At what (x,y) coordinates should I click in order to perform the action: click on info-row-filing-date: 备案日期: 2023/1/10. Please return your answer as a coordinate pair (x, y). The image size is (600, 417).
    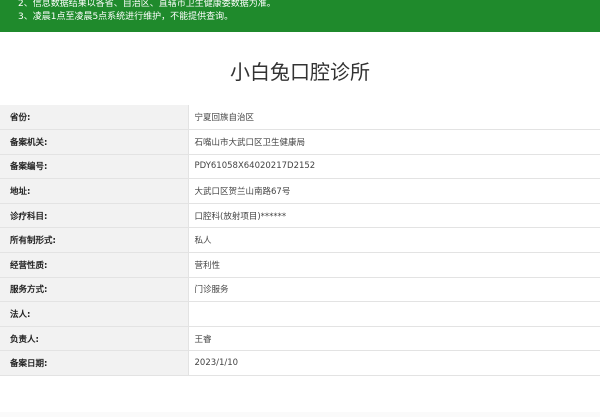
    Looking at the image, I should click on (300, 363).